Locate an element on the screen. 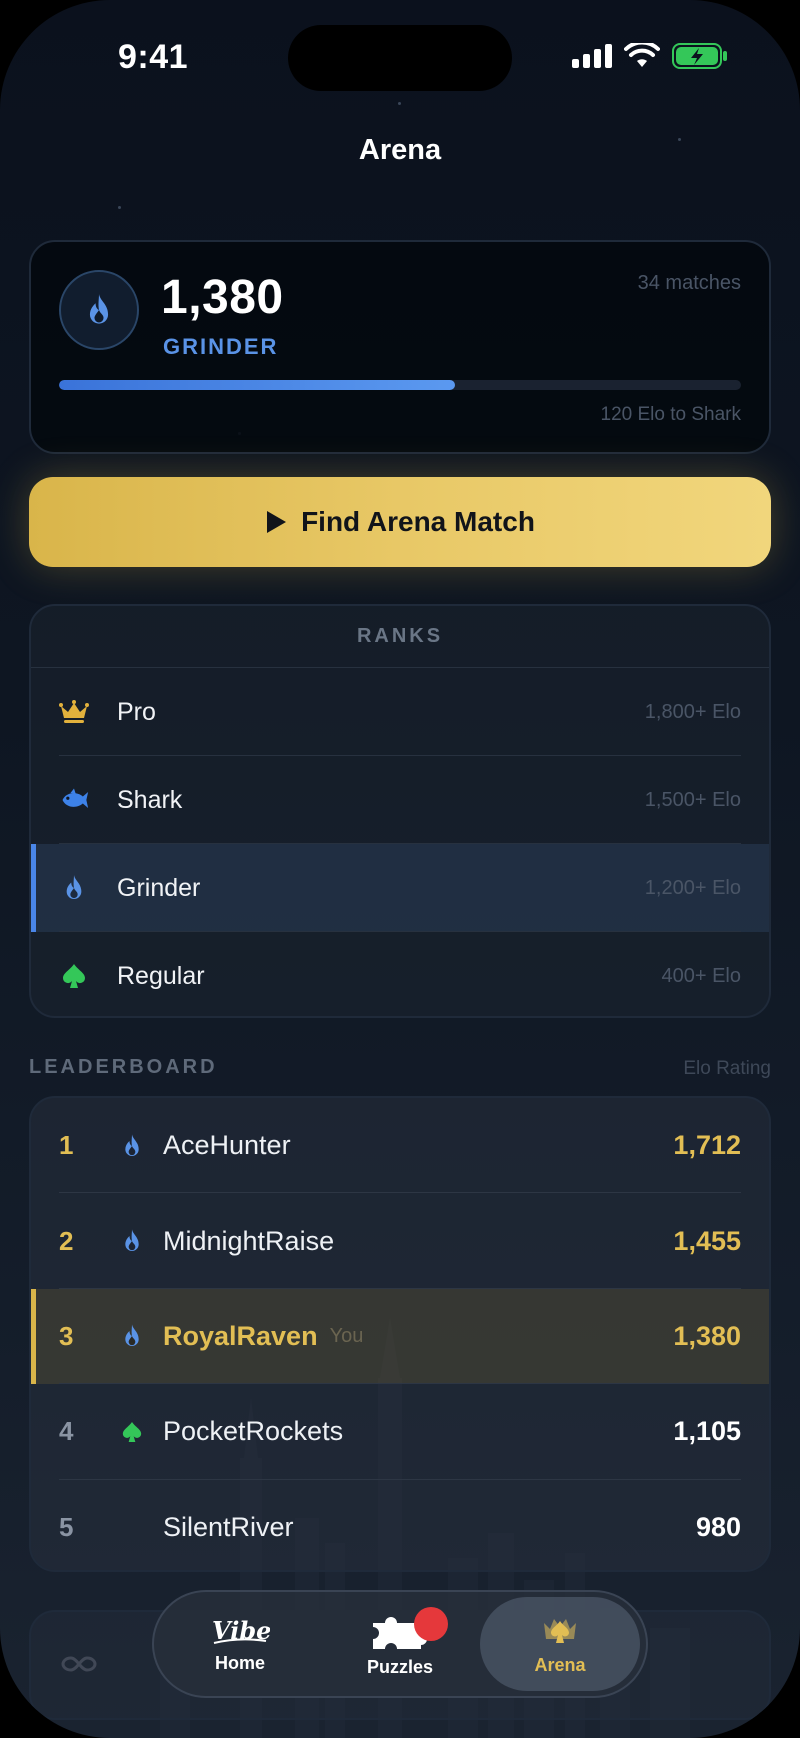 The width and height of the screenshot is (800, 1738). find-arena-match-label: Find Arena Match is located at coordinates (418, 521).